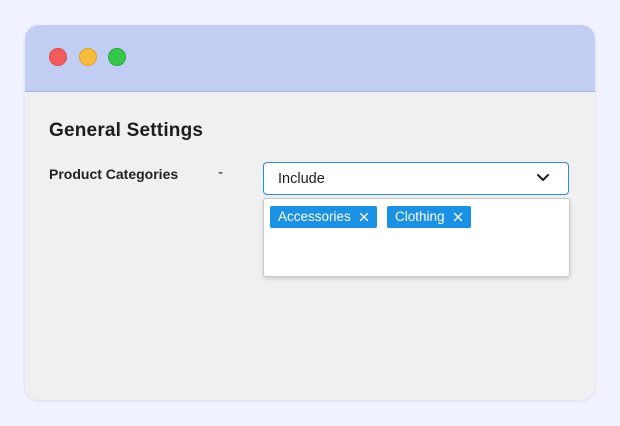 Image resolution: width=620 pixels, height=426 pixels. I want to click on title-bar, so click(310, 58).